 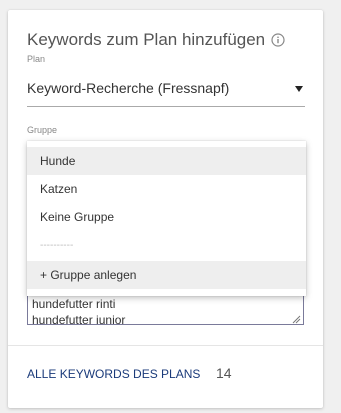 I want to click on plan-label: Plan, so click(x=36, y=59).